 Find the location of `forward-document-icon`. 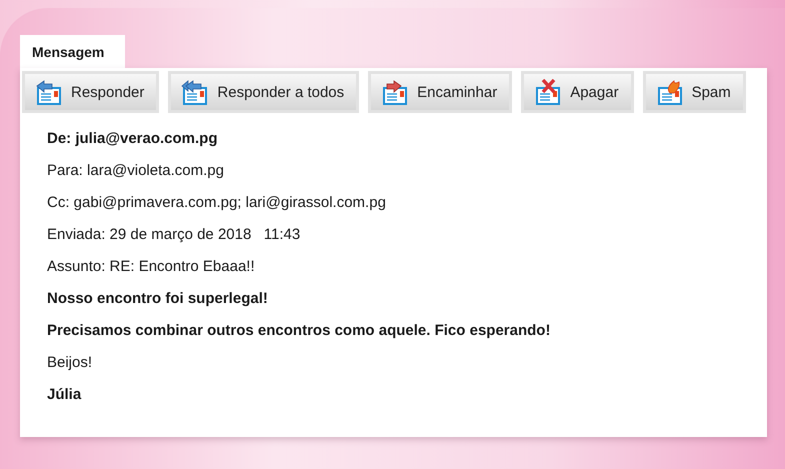

forward-document-icon is located at coordinates (395, 92).